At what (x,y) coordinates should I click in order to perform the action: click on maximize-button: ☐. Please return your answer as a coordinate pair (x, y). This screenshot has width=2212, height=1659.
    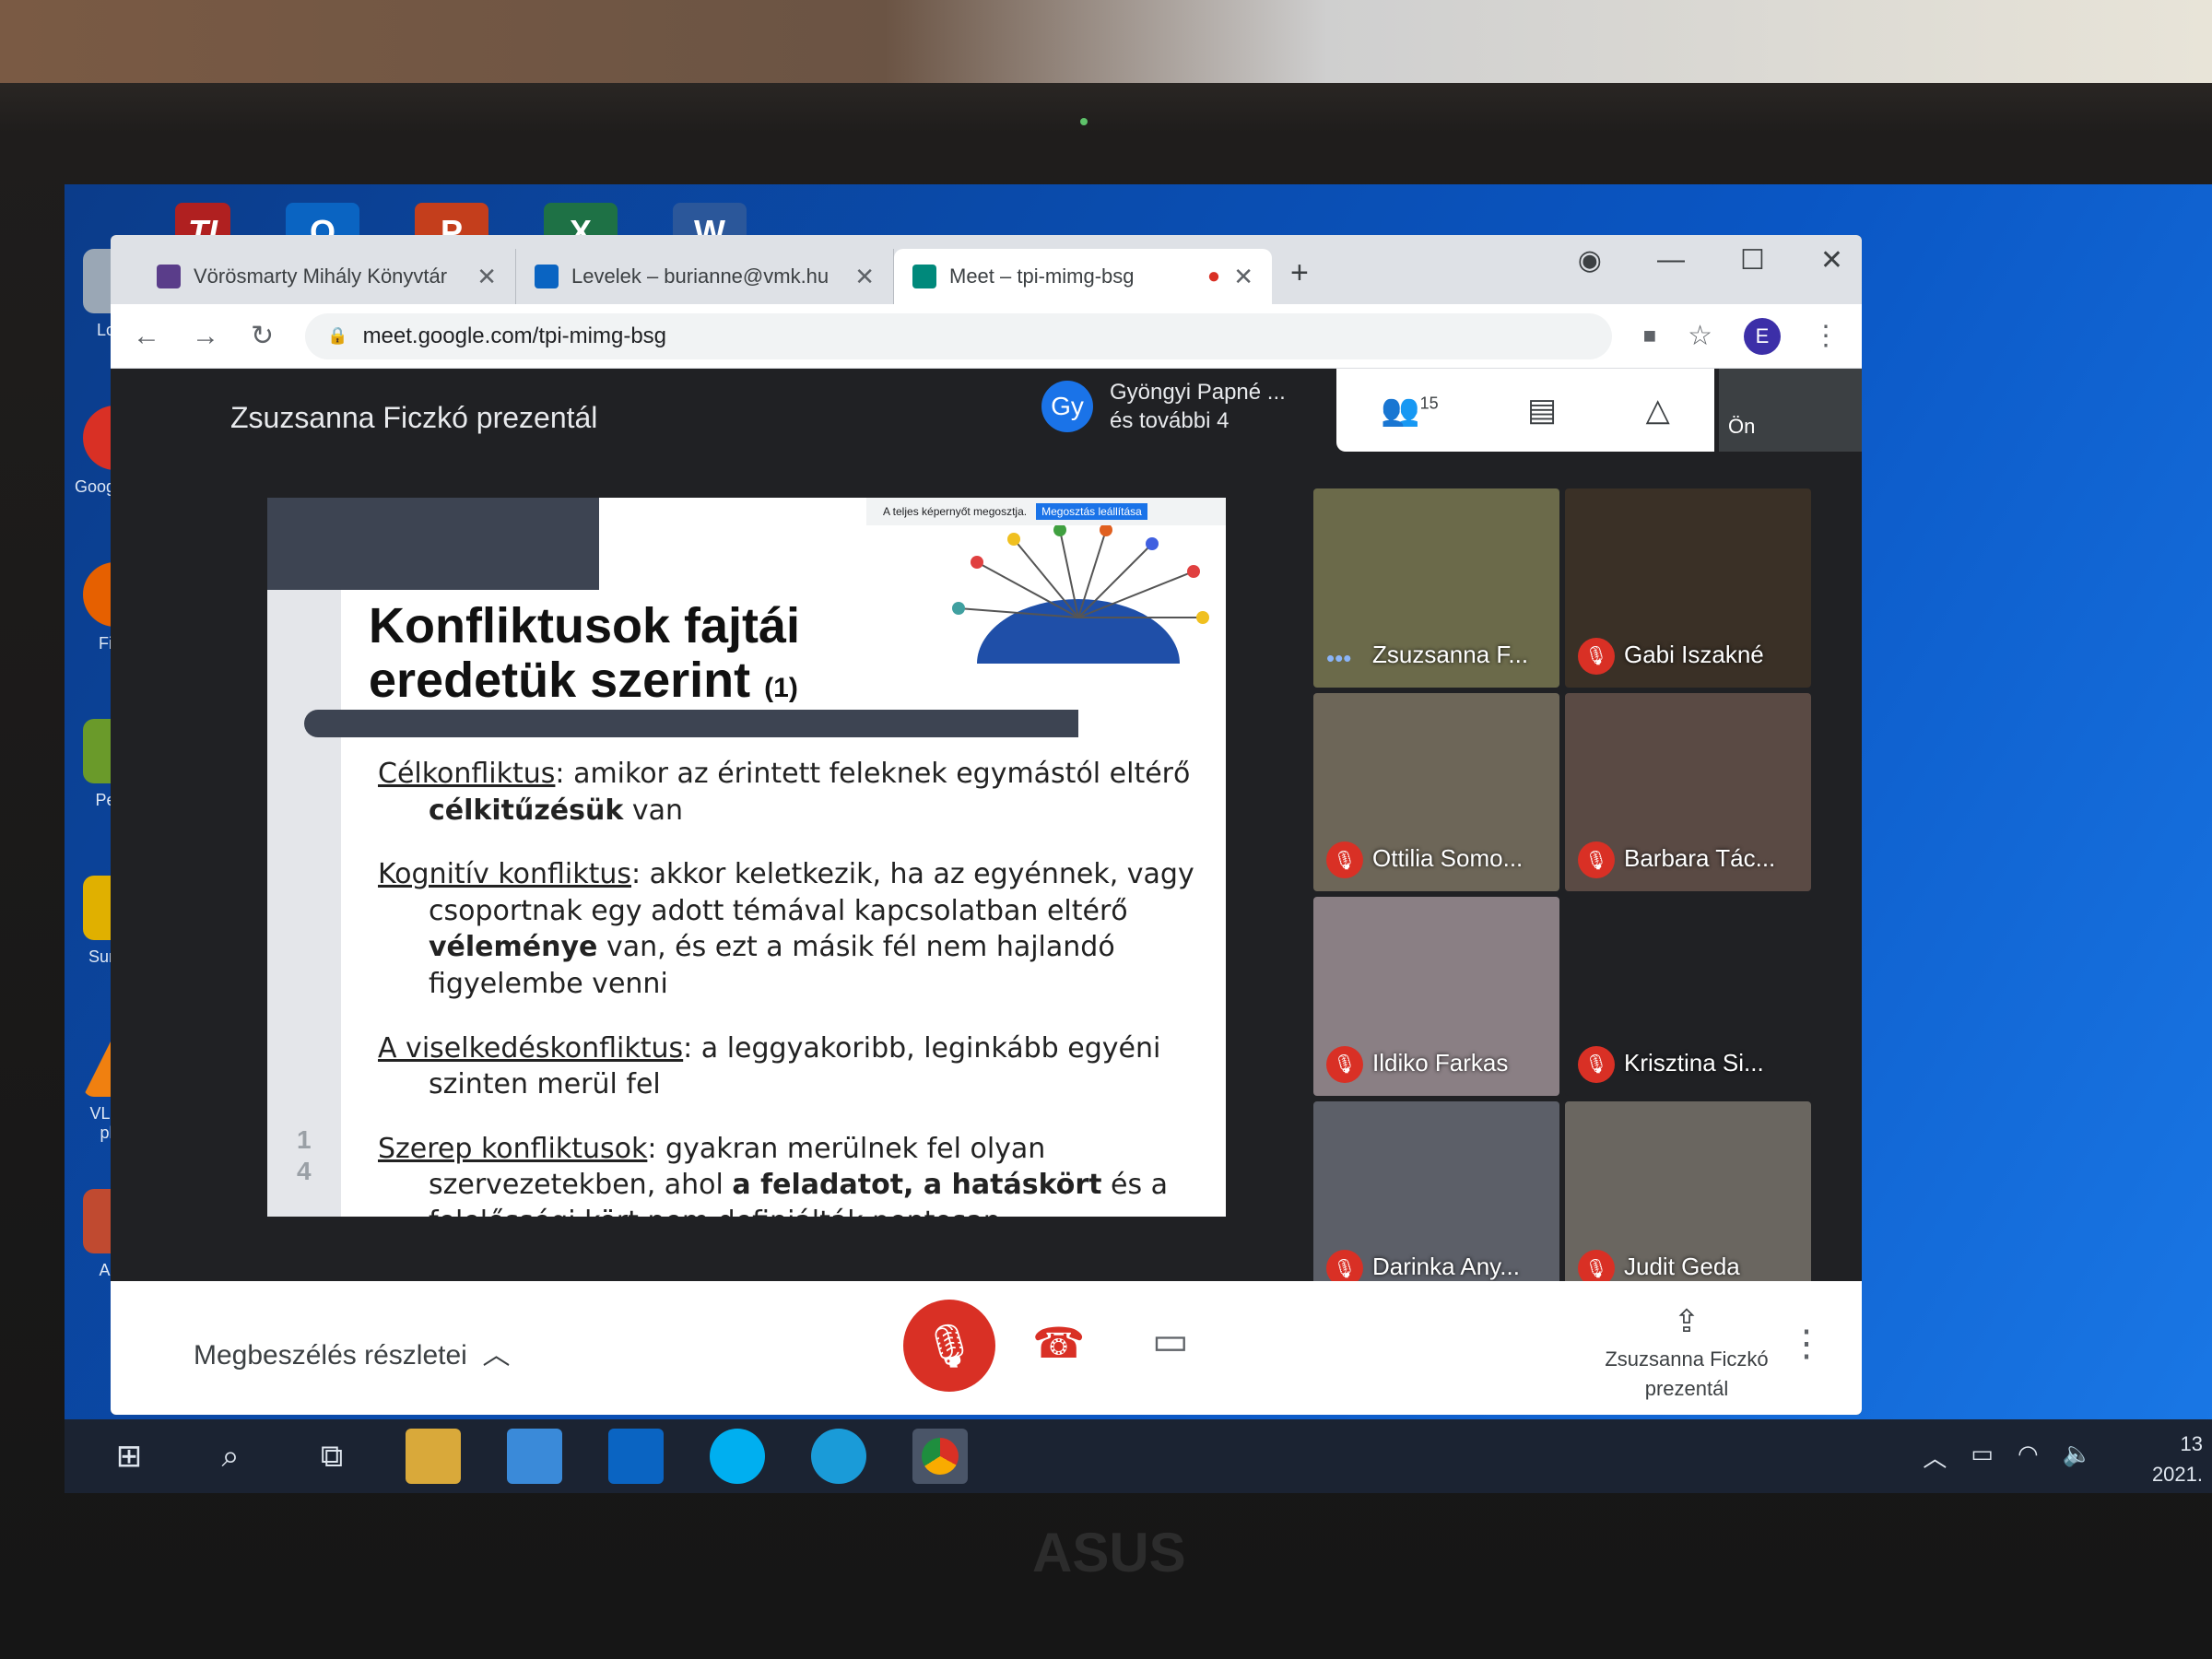
    Looking at the image, I should click on (1752, 260).